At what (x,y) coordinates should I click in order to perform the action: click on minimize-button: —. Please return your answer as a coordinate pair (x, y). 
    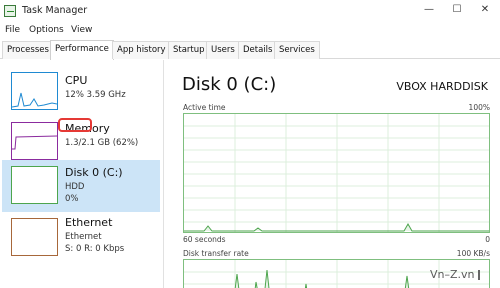
    Looking at the image, I should click on (429, 10).